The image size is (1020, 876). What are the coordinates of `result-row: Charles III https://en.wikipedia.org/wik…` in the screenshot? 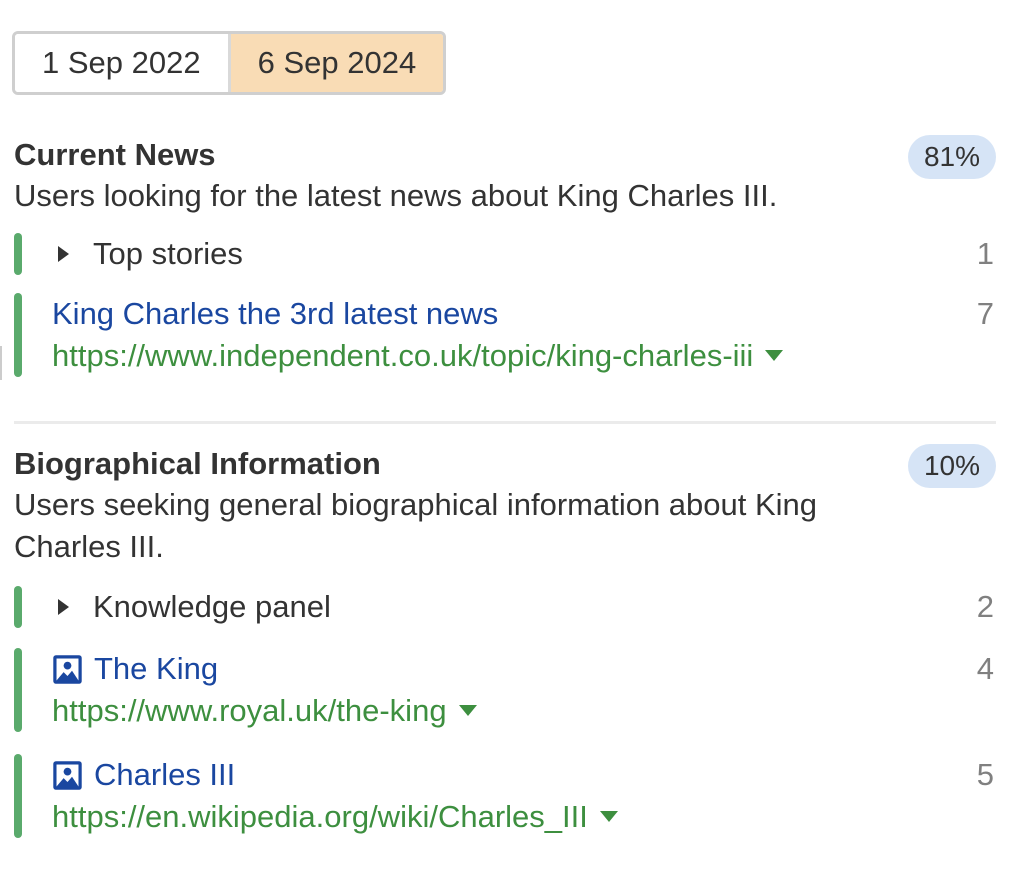 It's located at (505, 796).